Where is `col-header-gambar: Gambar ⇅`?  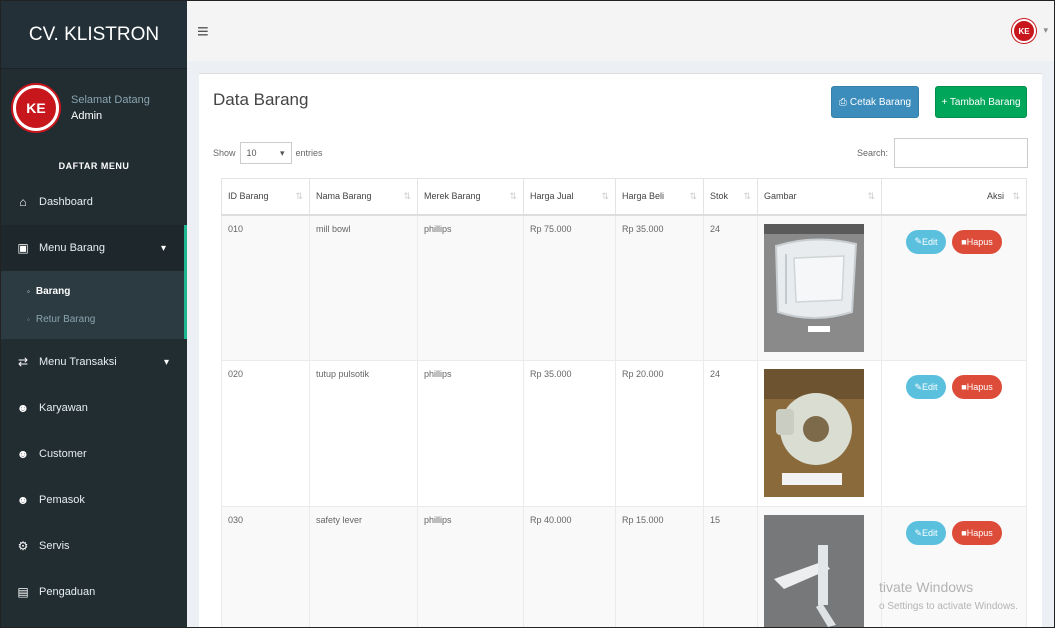 col-header-gambar: Gambar ⇅ is located at coordinates (819, 197).